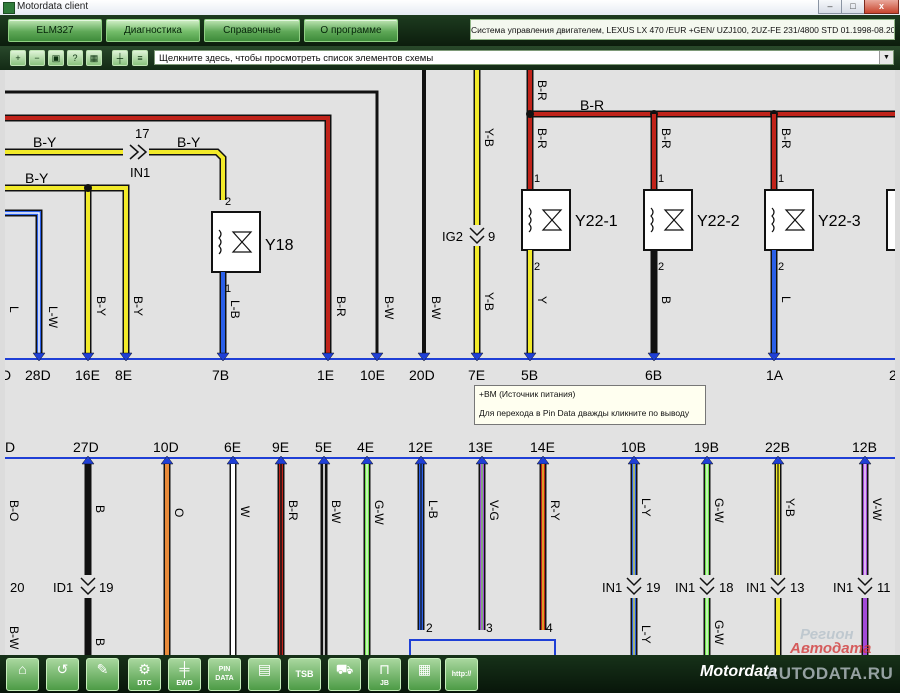  What do you see at coordinates (781, 179) in the screenshot?
I see `svg-text: 1` at bounding box center [781, 179].